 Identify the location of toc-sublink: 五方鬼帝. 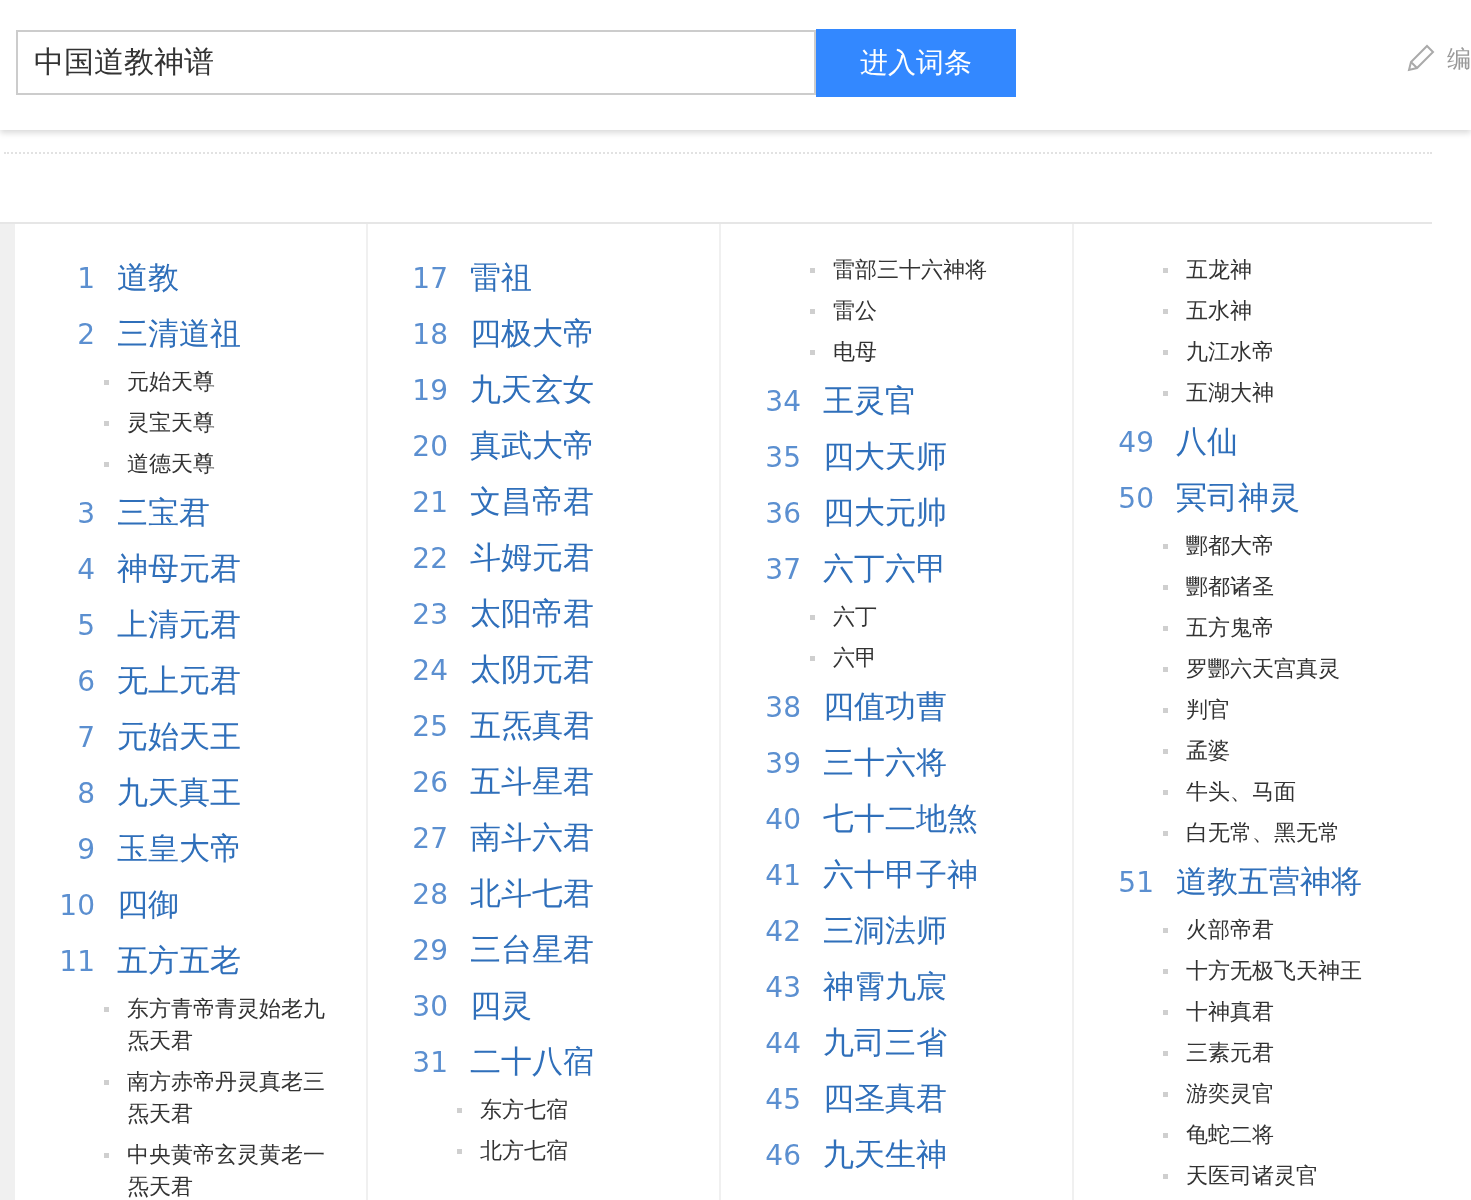
(1292, 628).